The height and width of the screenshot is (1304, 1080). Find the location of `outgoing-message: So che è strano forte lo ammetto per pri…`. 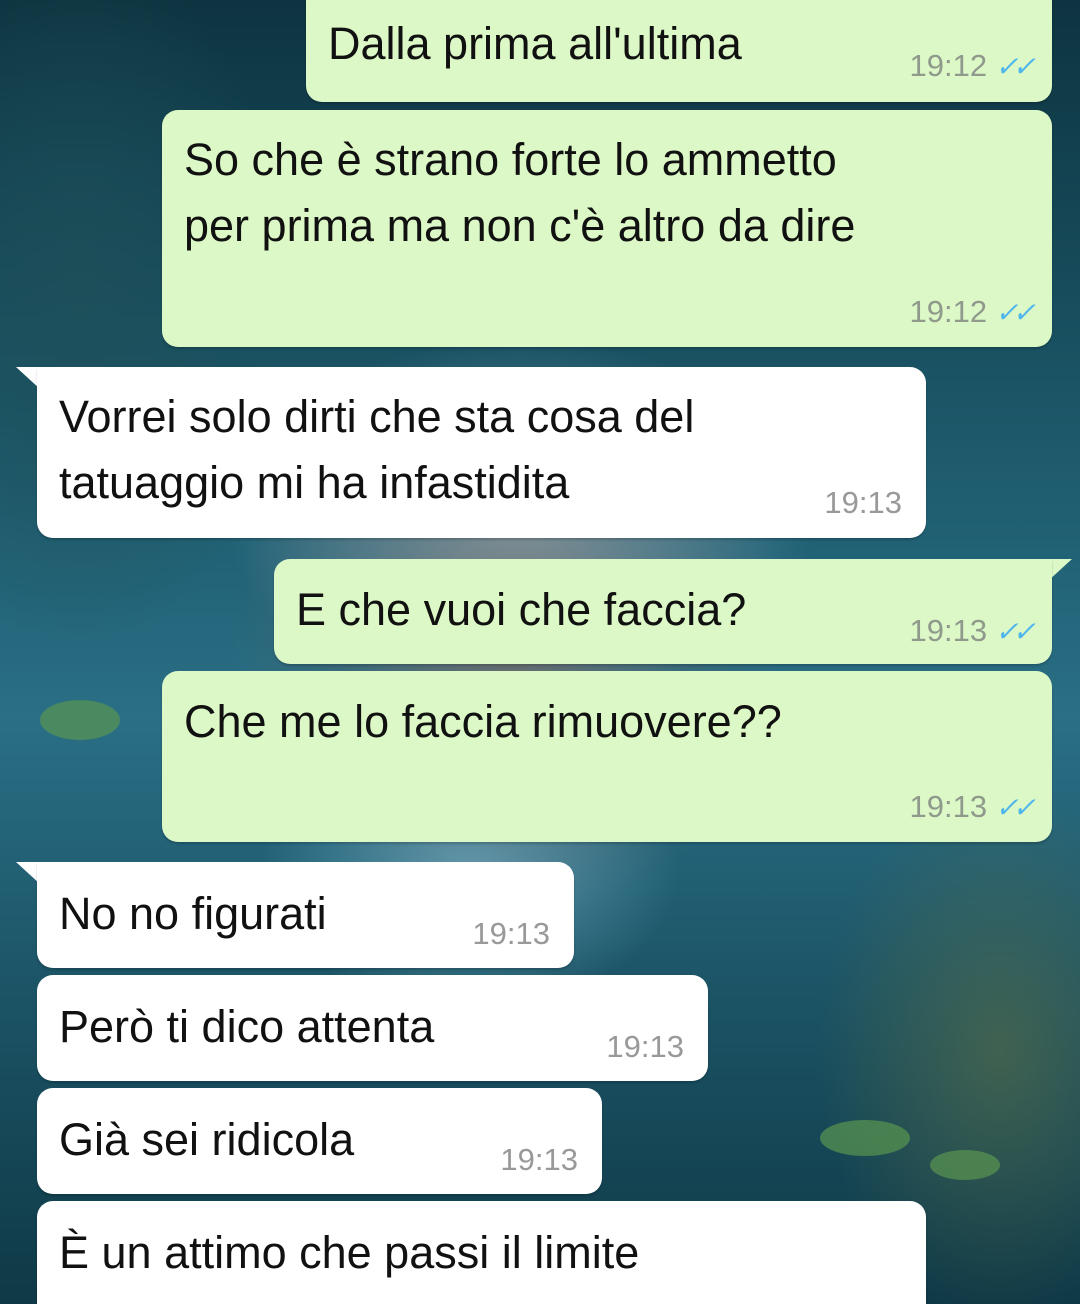

outgoing-message: So che è strano forte lo ammetto per pri… is located at coordinates (607, 228).